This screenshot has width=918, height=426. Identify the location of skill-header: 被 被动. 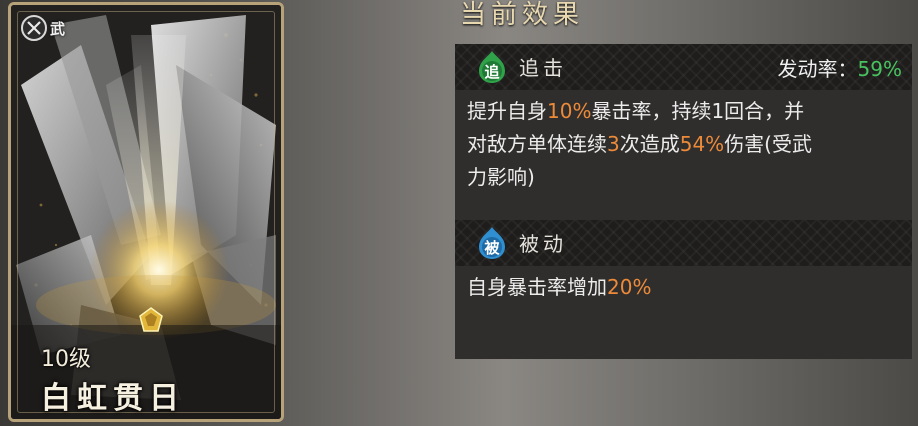
(683, 243).